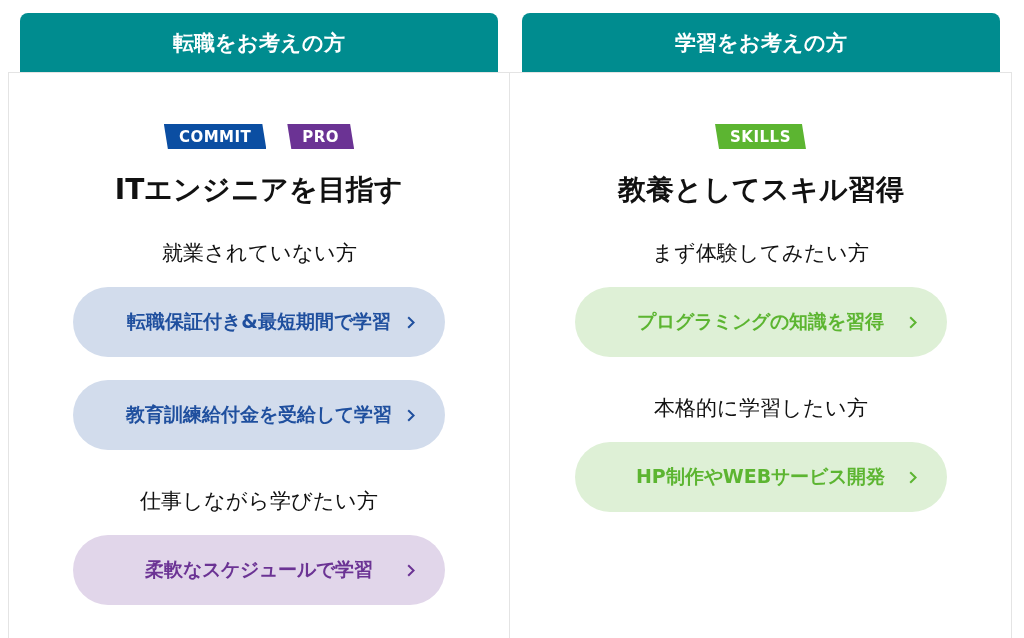 The width and height of the screenshot is (1024, 638). Describe the element at coordinates (259, 190) in the screenshot. I see `section-title: ITエンジニアを目指す` at that location.